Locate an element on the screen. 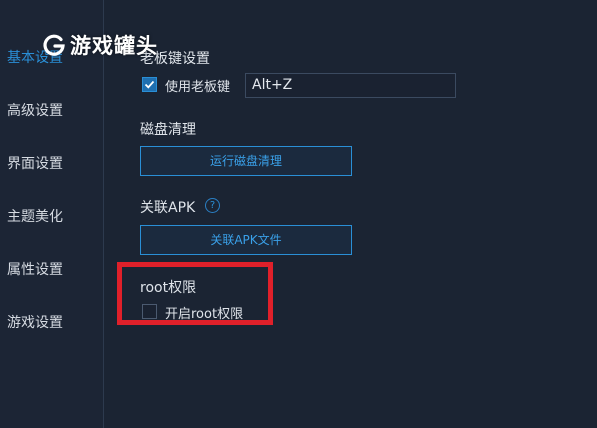 The height and width of the screenshot is (428, 597). boss-key-checkbox is located at coordinates (149, 84).